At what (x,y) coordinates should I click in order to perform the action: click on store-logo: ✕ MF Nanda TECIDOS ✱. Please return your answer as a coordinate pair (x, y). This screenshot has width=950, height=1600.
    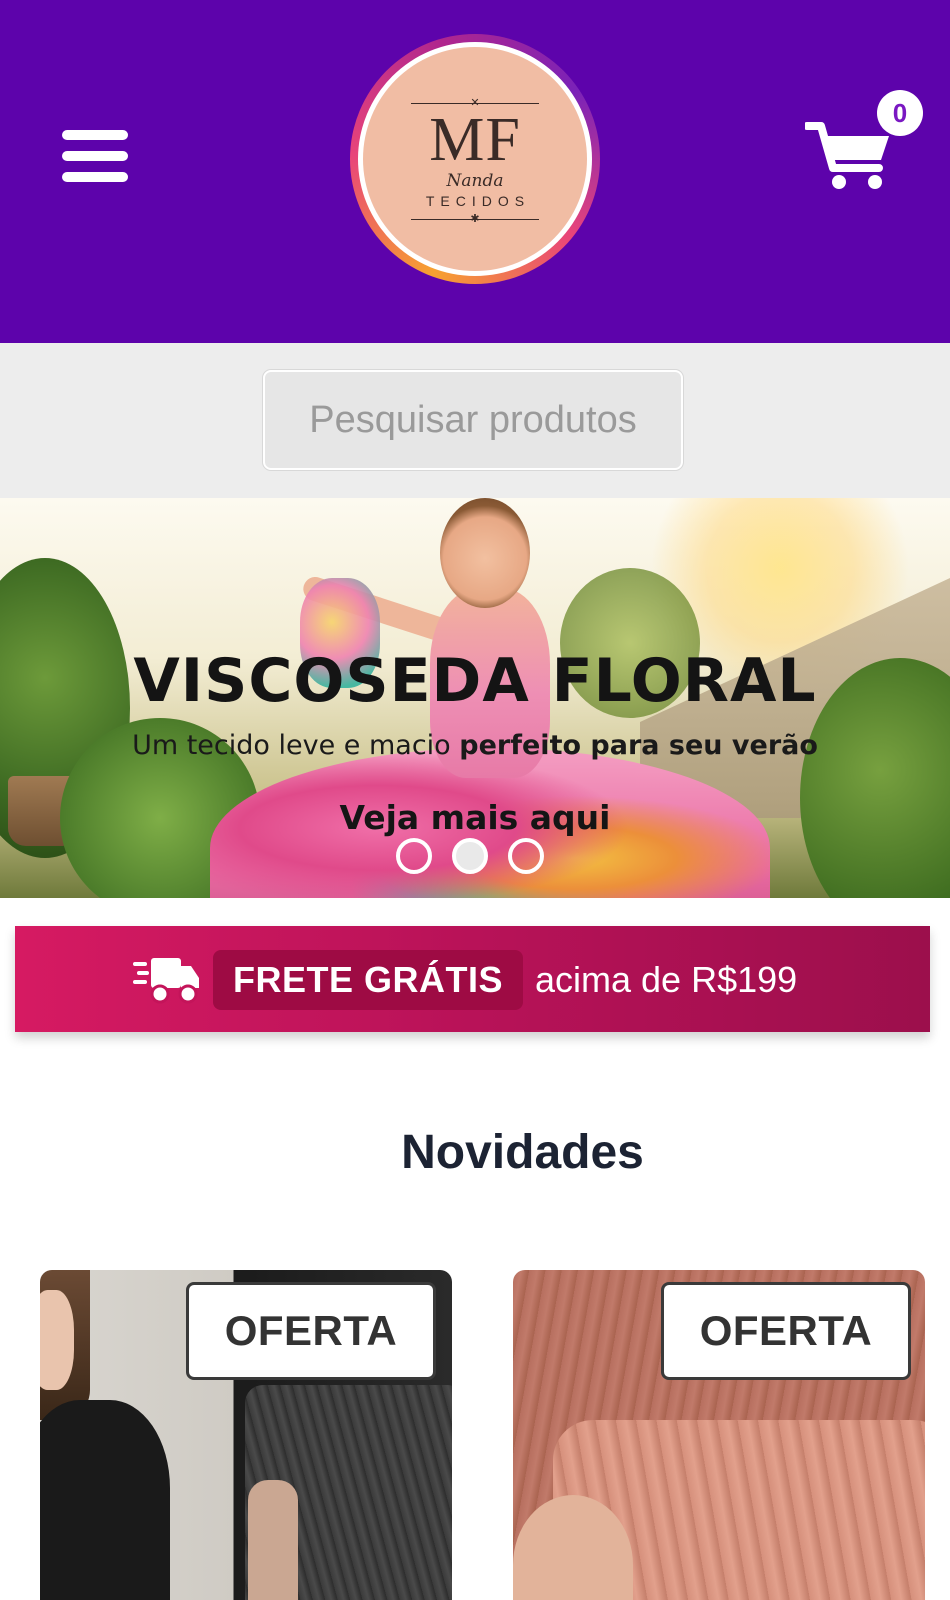
    Looking at the image, I should click on (475, 159).